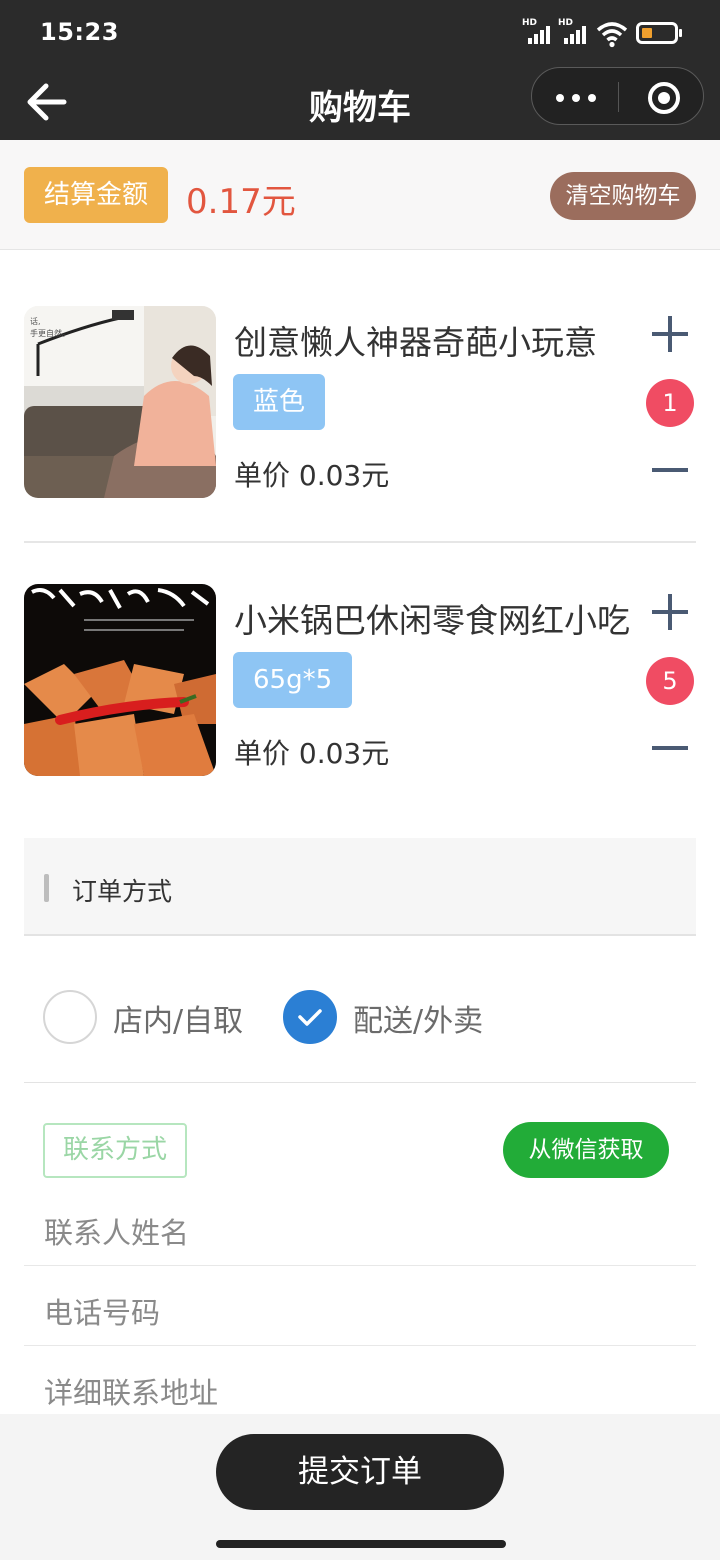  What do you see at coordinates (360, 402) in the screenshot?
I see `cart-item: 话, 手更自然。 创意懒人神器奇葩小玩意 蓝色 单价 0.03元 1` at bounding box center [360, 402].